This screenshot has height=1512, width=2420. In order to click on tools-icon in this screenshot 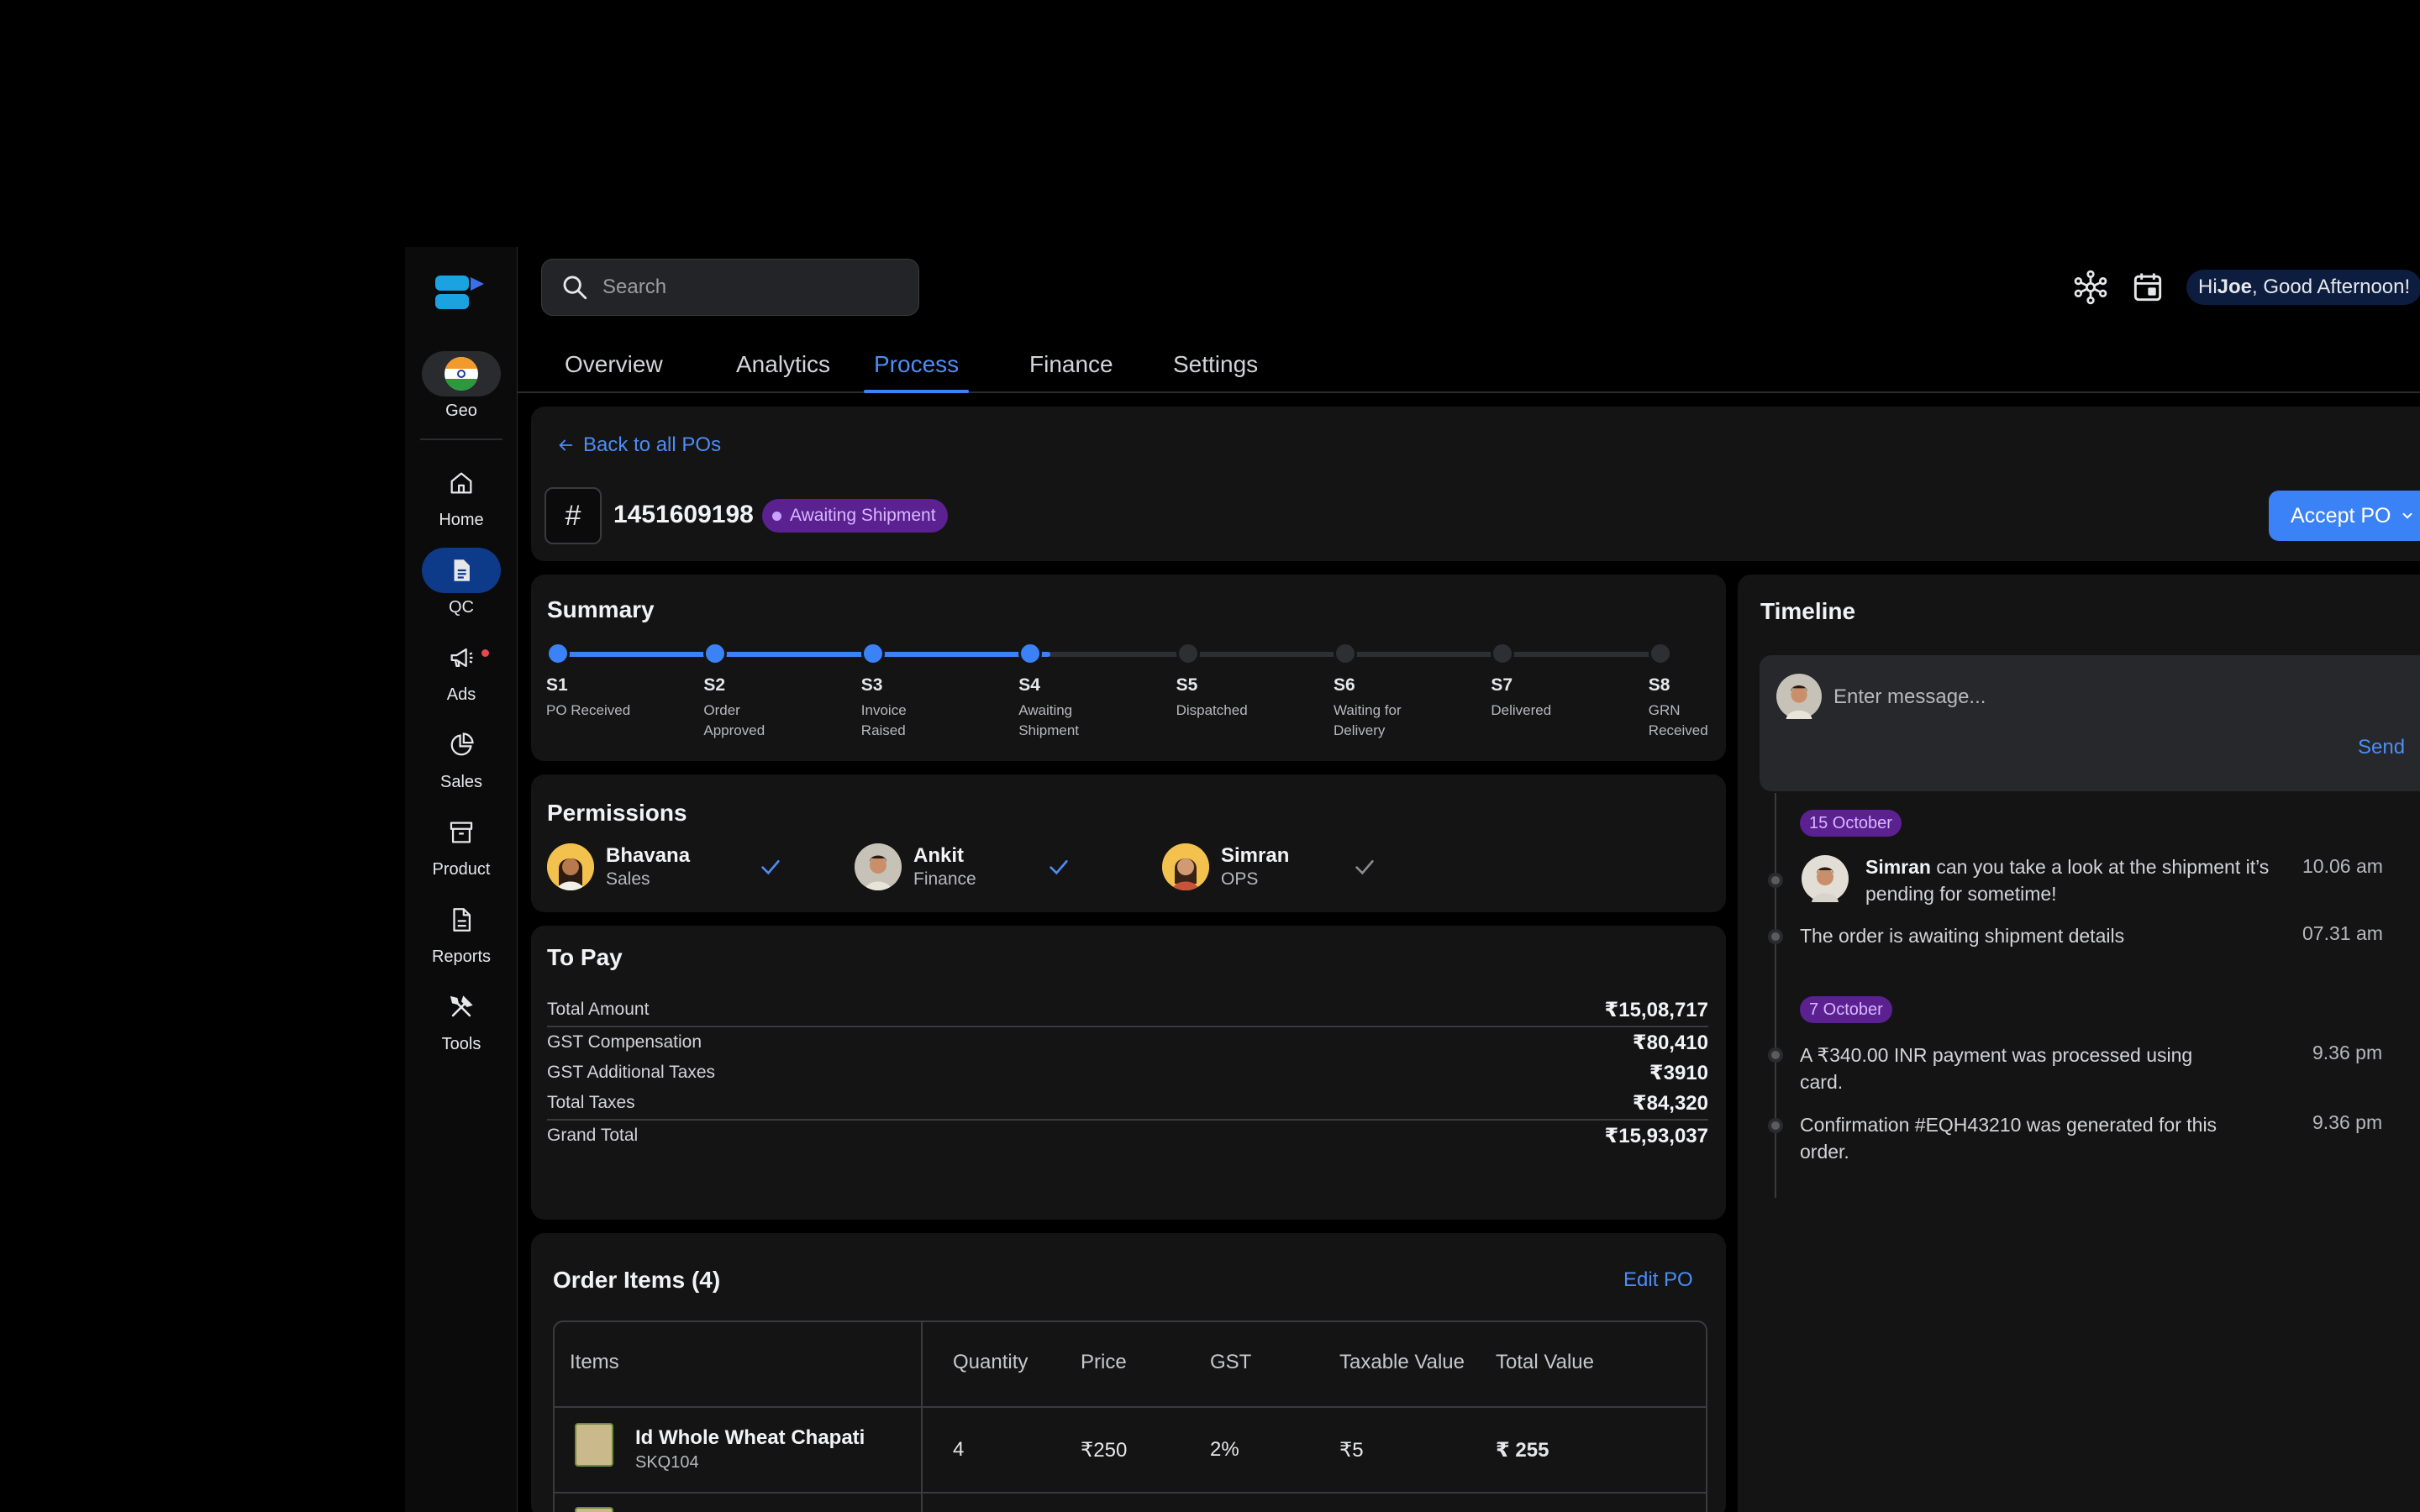, I will do `click(462, 1007)`.